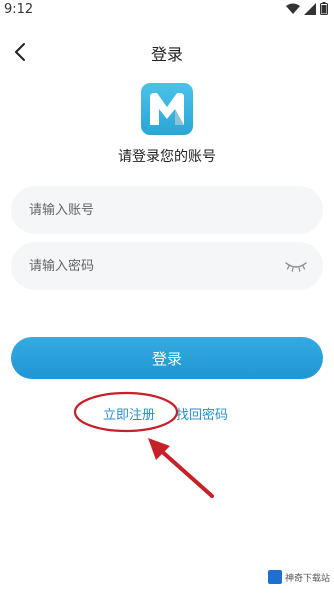 The width and height of the screenshot is (334, 596). I want to click on watermark: 神奇下载站, so click(298, 577).